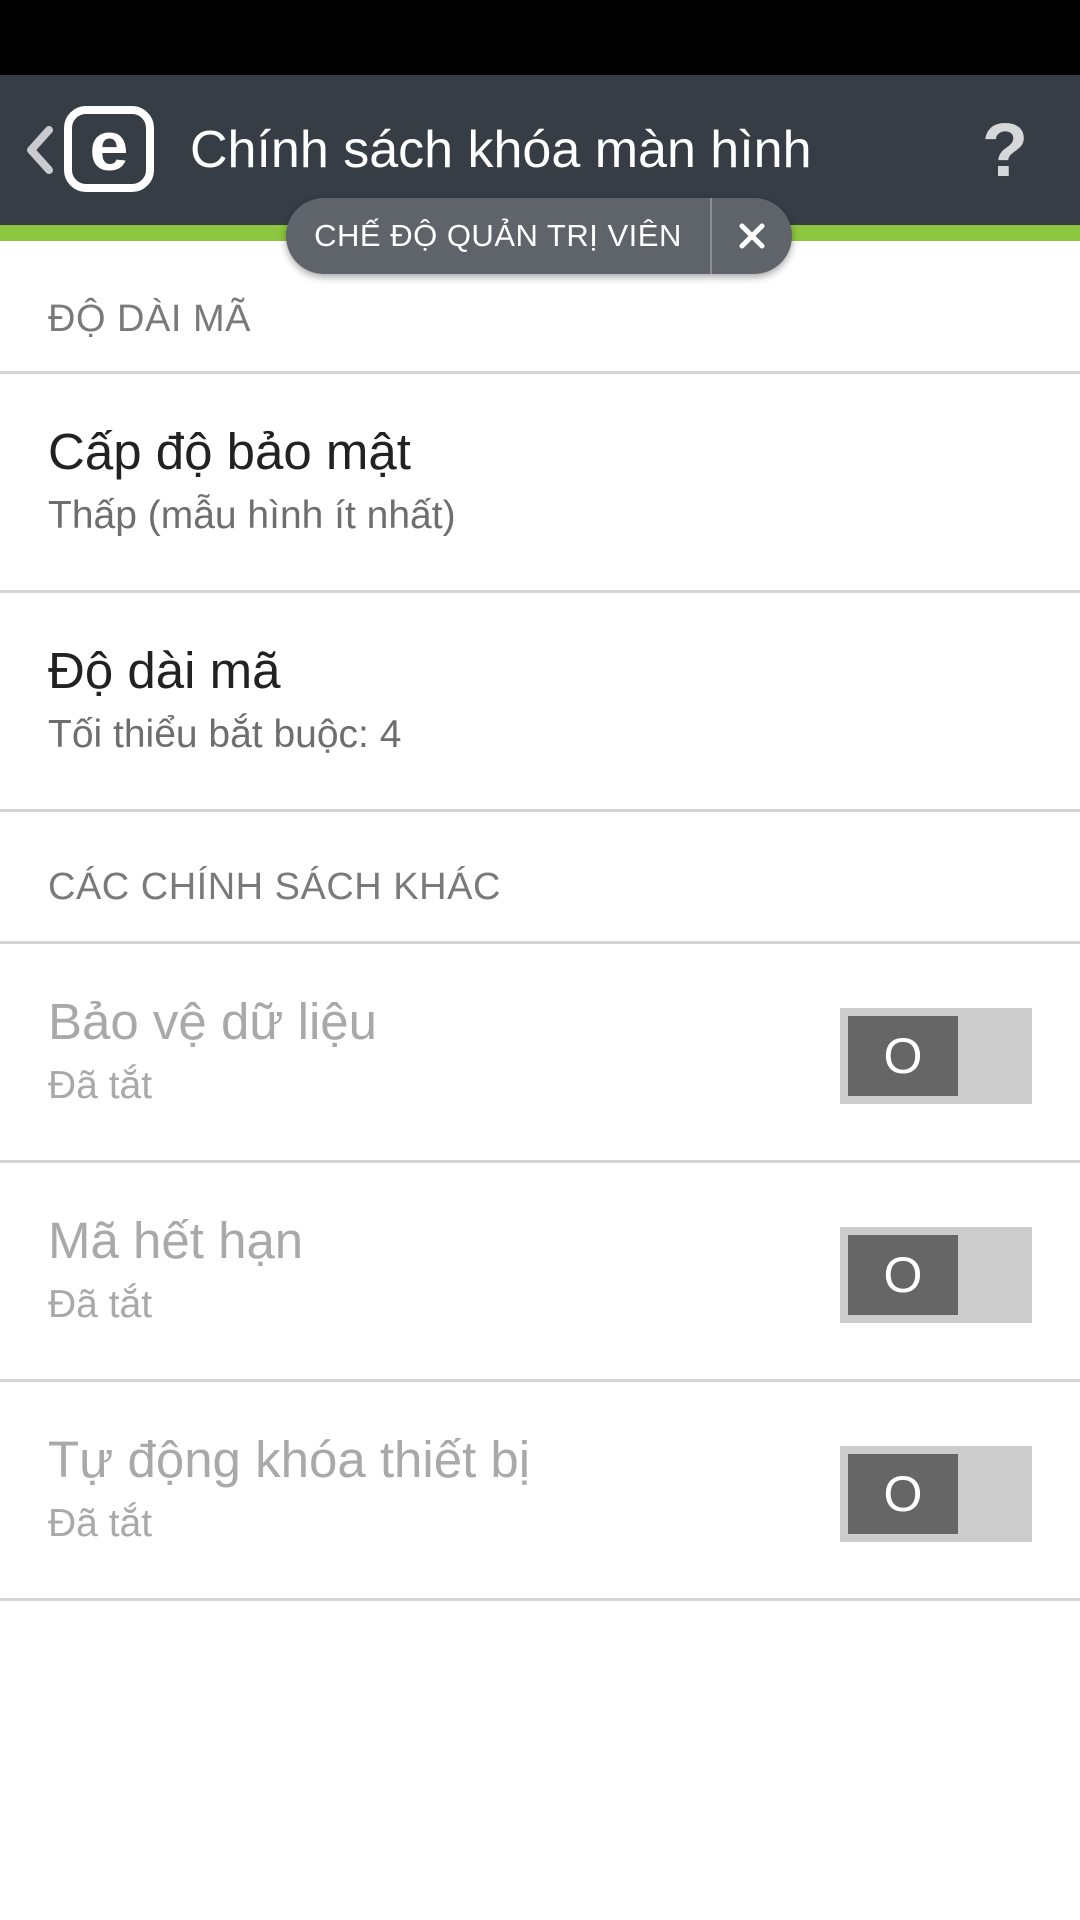 This screenshot has width=1080, height=1920. What do you see at coordinates (229, 451) in the screenshot?
I see `setting-title: Cấp độ bảo mật` at bounding box center [229, 451].